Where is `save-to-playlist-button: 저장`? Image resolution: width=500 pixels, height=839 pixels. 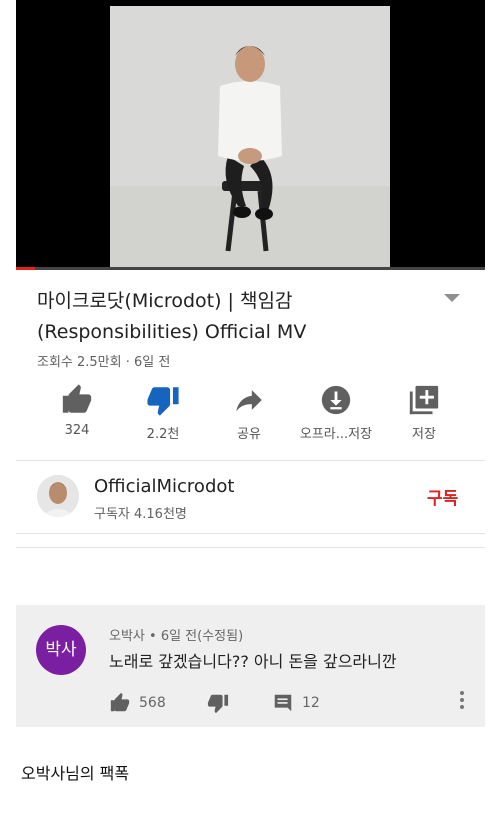
save-to-playlist-button: 저장 is located at coordinates (424, 412).